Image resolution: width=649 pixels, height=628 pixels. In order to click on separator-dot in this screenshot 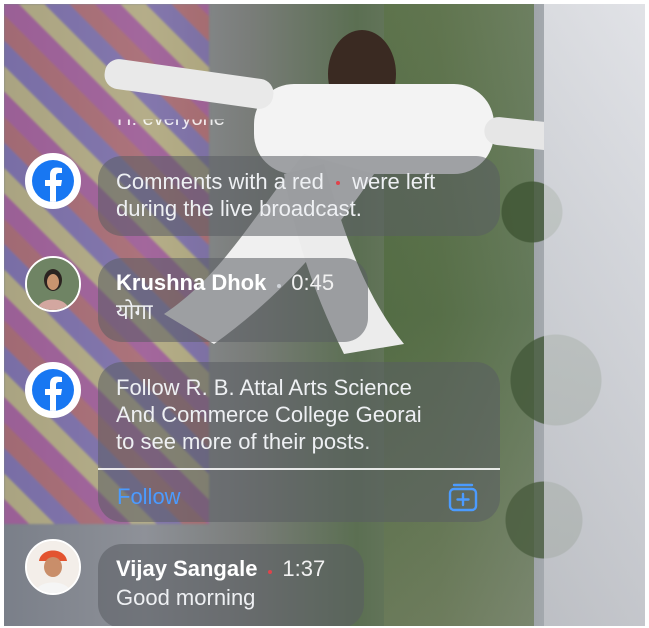, I will do `click(278, 285)`.